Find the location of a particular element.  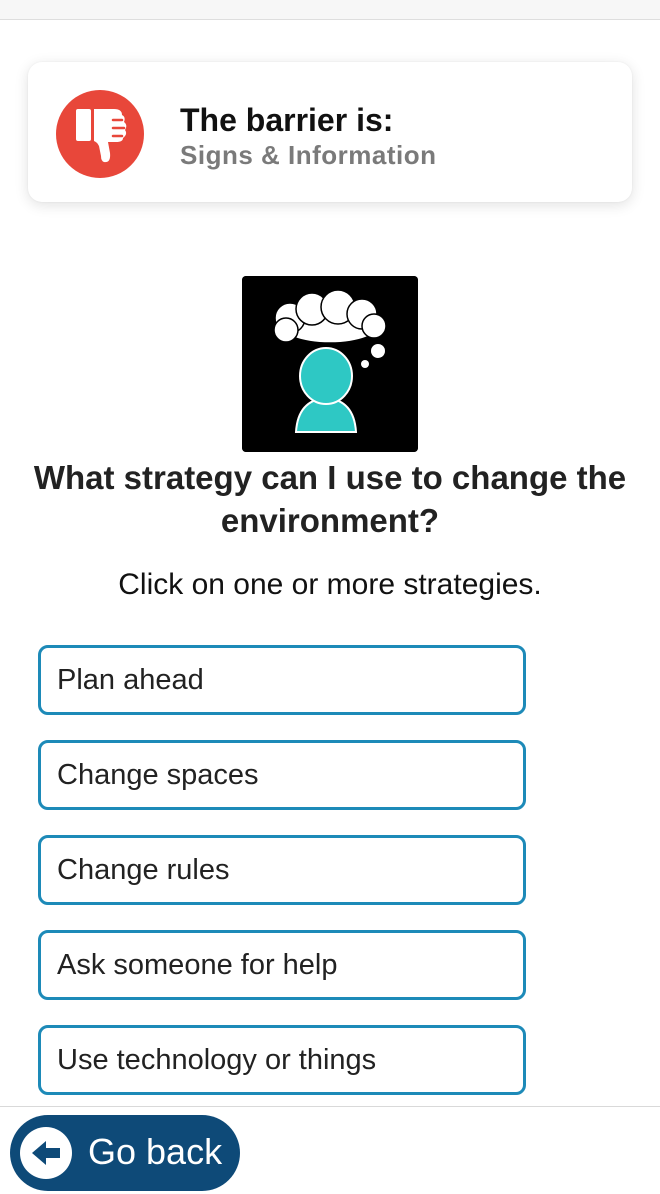

top-bar is located at coordinates (330, 10).